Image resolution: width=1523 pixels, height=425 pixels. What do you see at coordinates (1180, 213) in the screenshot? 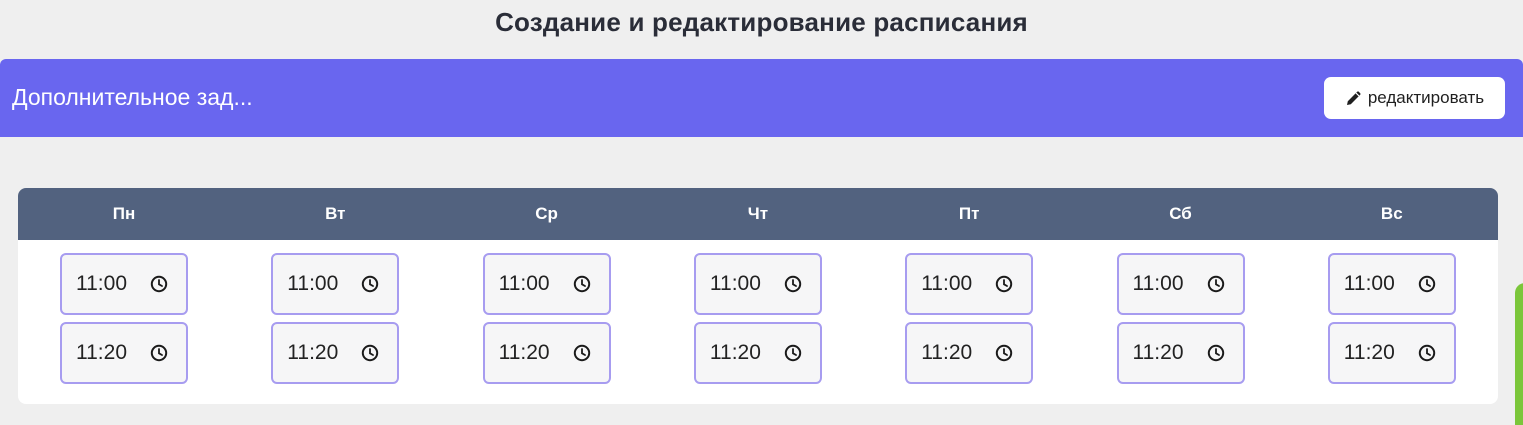
I see `day-header-5: Сб` at bounding box center [1180, 213].